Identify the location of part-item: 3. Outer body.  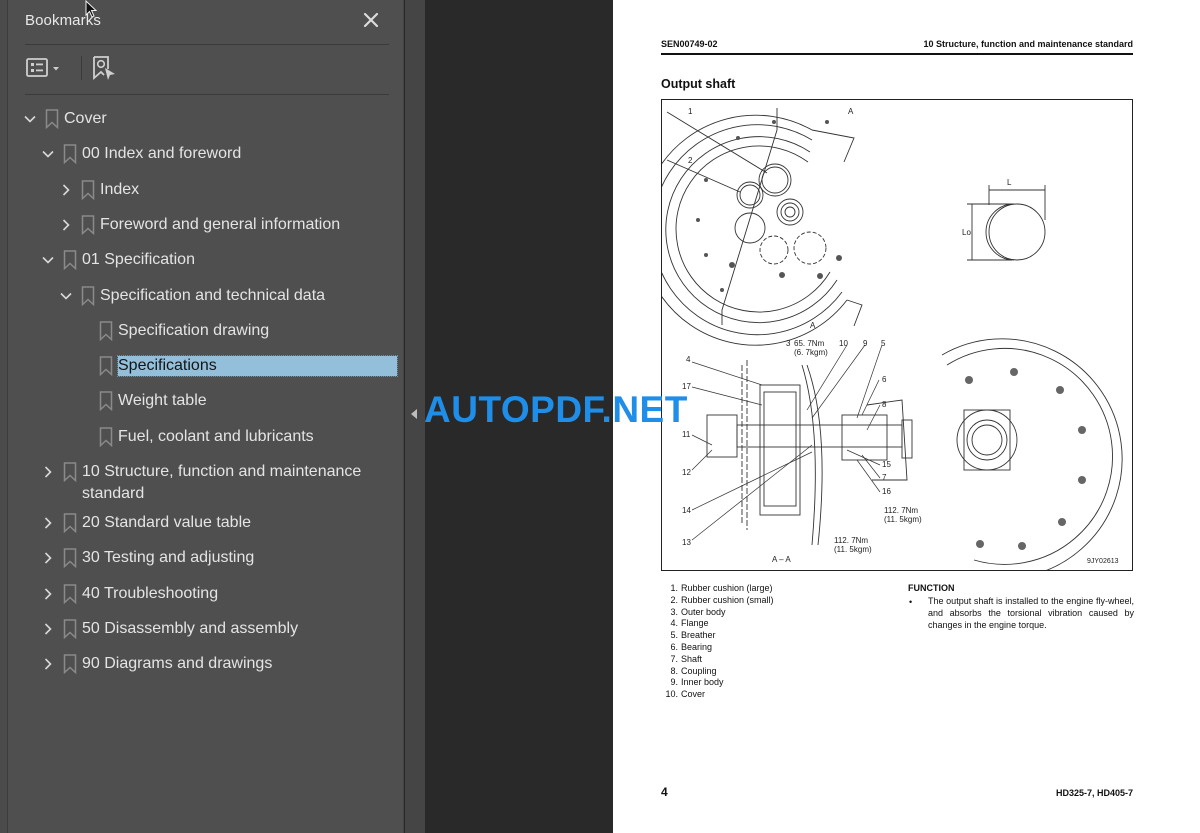
(719, 613).